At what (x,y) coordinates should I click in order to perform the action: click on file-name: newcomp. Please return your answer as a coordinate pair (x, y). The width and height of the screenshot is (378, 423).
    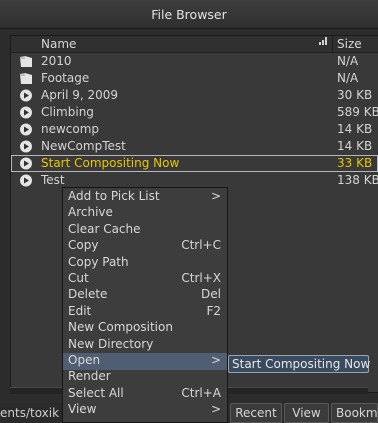
    Looking at the image, I should click on (70, 129).